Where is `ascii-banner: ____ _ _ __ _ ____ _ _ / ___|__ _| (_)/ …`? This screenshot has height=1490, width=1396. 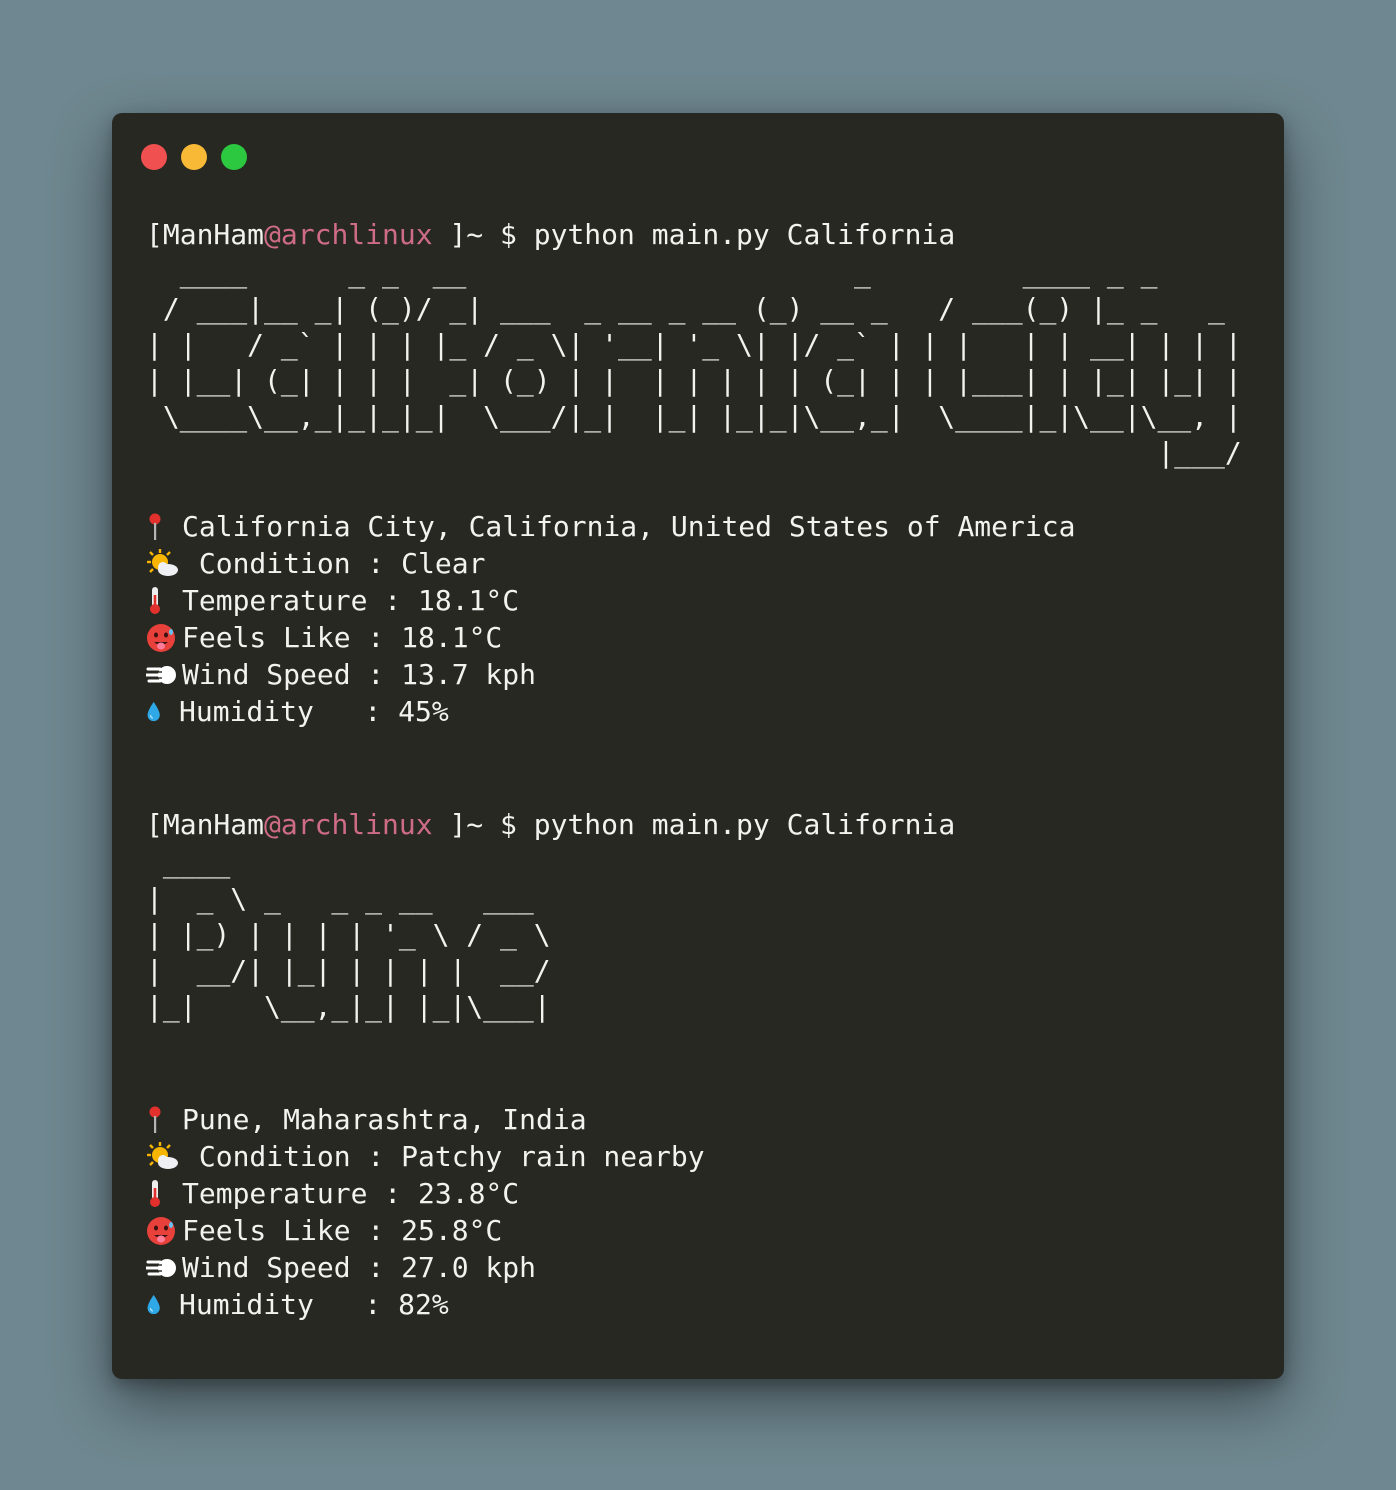
ascii-banner: ____ _ _ __ _ ____ _ _ / ___|__ _| (_)/ … is located at coordinates (694, 362).